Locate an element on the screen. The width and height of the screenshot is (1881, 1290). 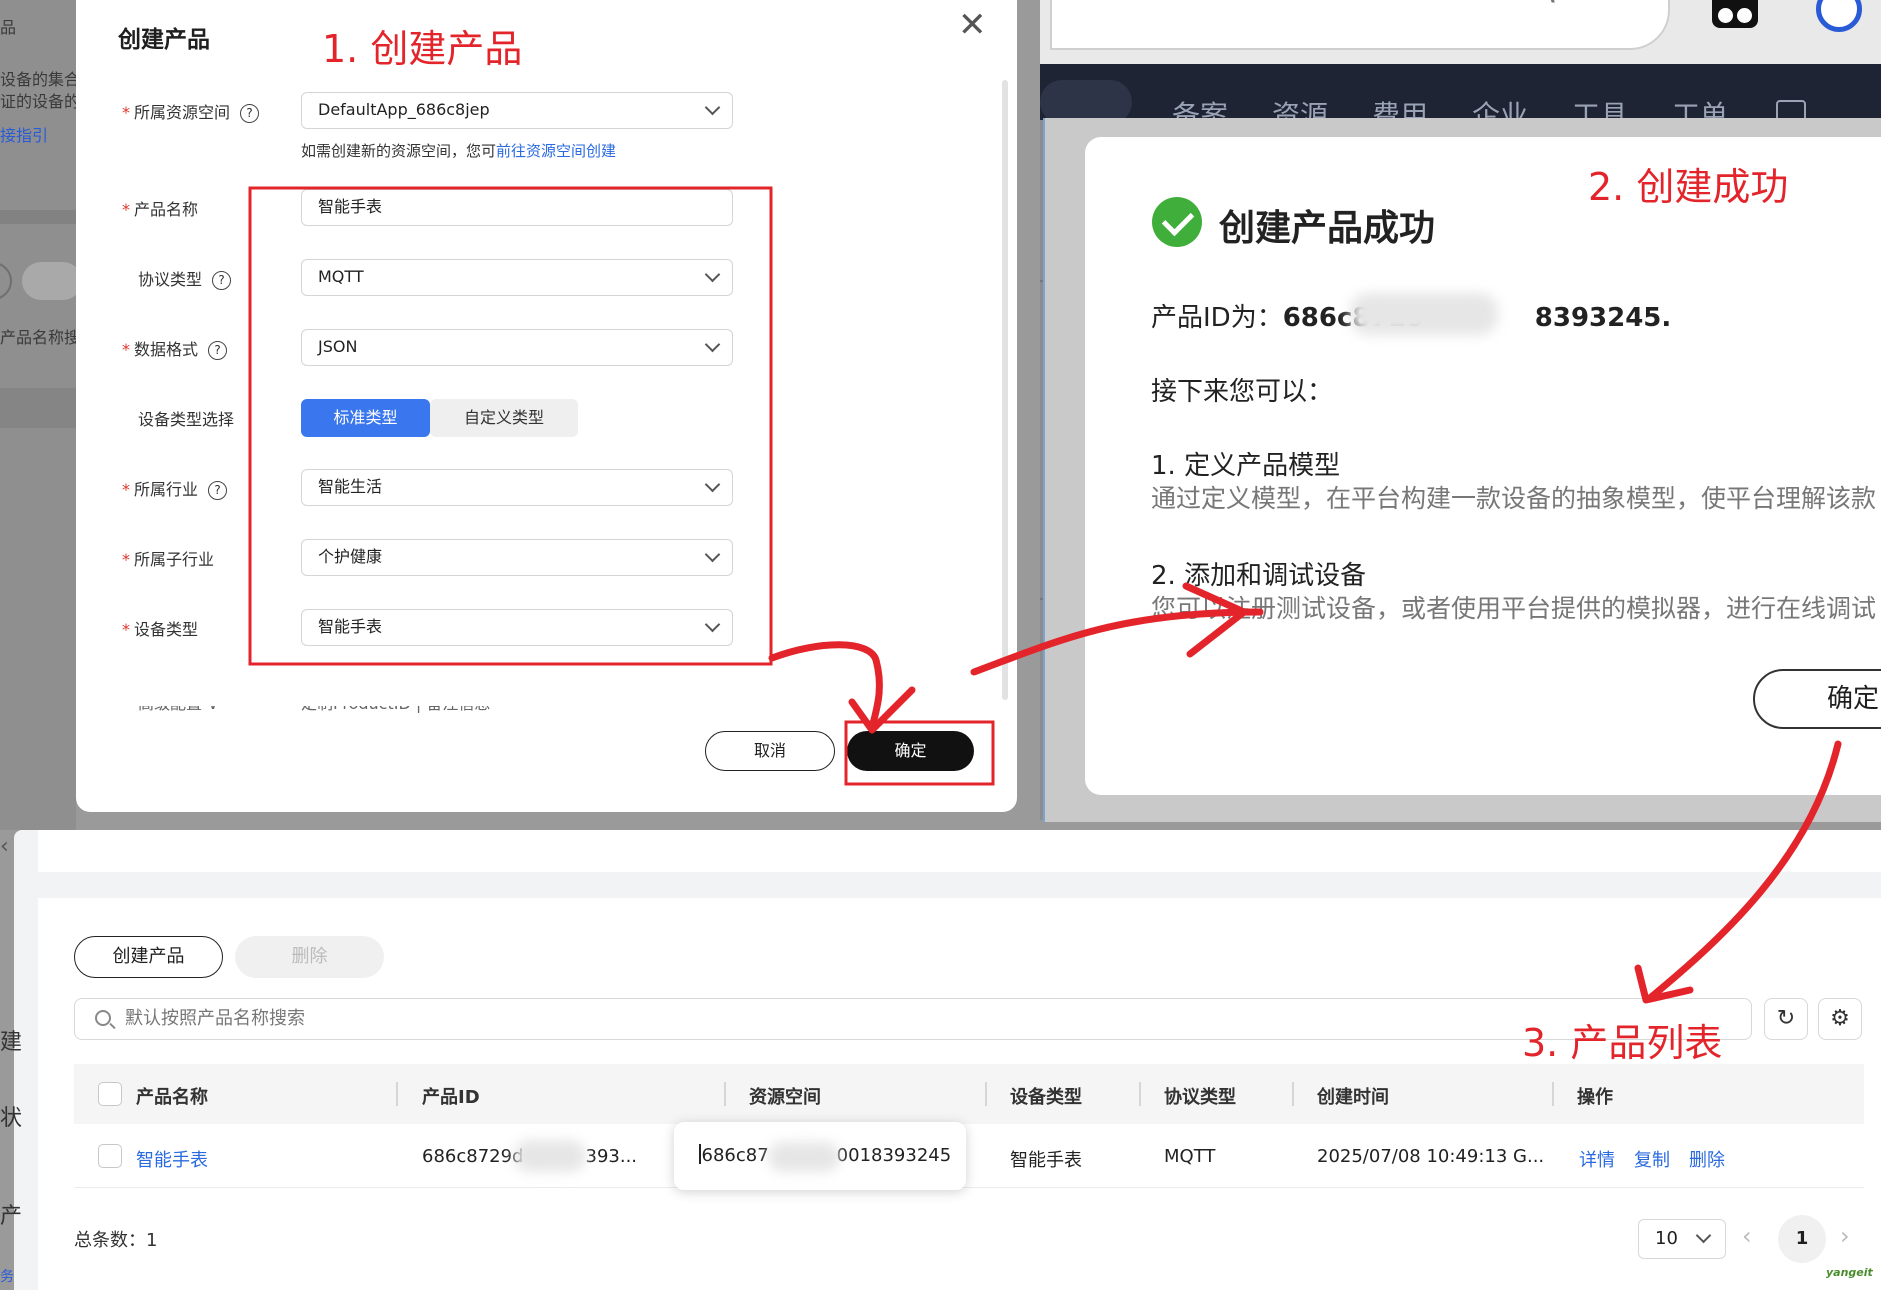
highlight-box-confirm is located at coordinates (919, 753).